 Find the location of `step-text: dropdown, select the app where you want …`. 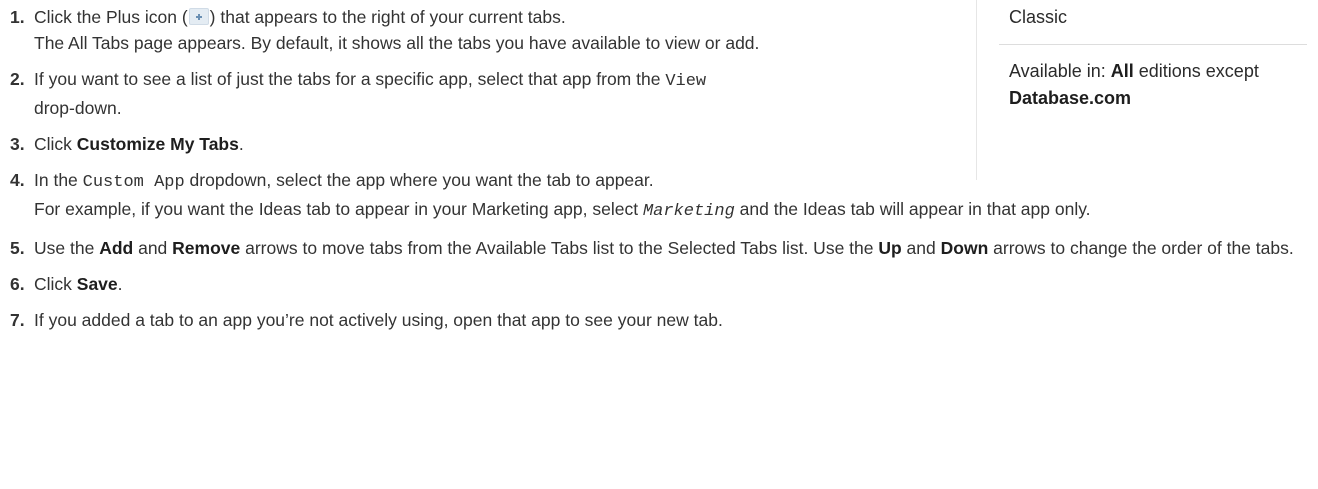

step-text: dropdown, select the app where you want … is located at coordinates (419, 180).